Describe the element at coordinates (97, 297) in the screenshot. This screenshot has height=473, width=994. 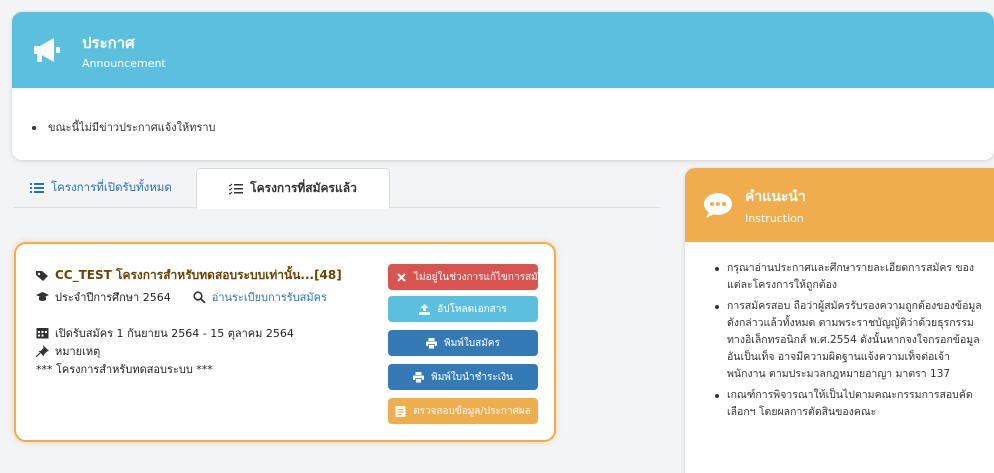
I see `academic-year-label: ประจำปีการศึกษา` at that location.